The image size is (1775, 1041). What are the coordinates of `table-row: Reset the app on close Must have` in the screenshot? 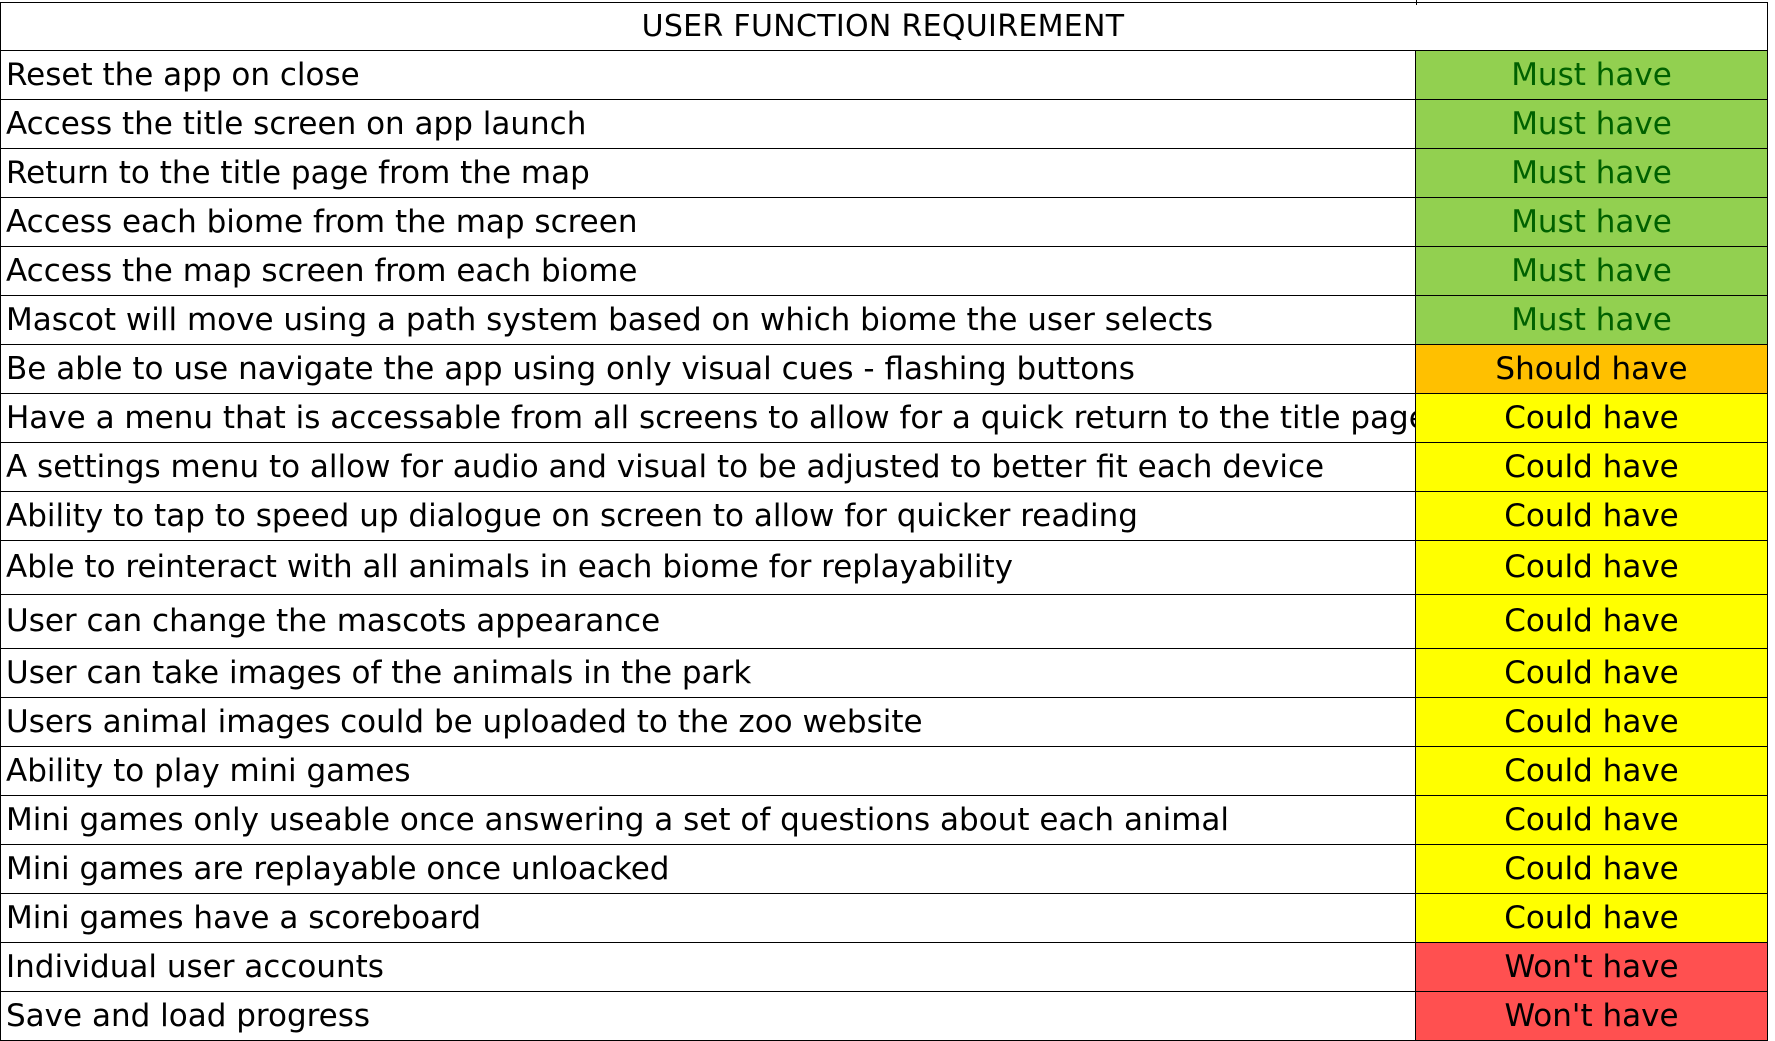 It's located at (884, 75).